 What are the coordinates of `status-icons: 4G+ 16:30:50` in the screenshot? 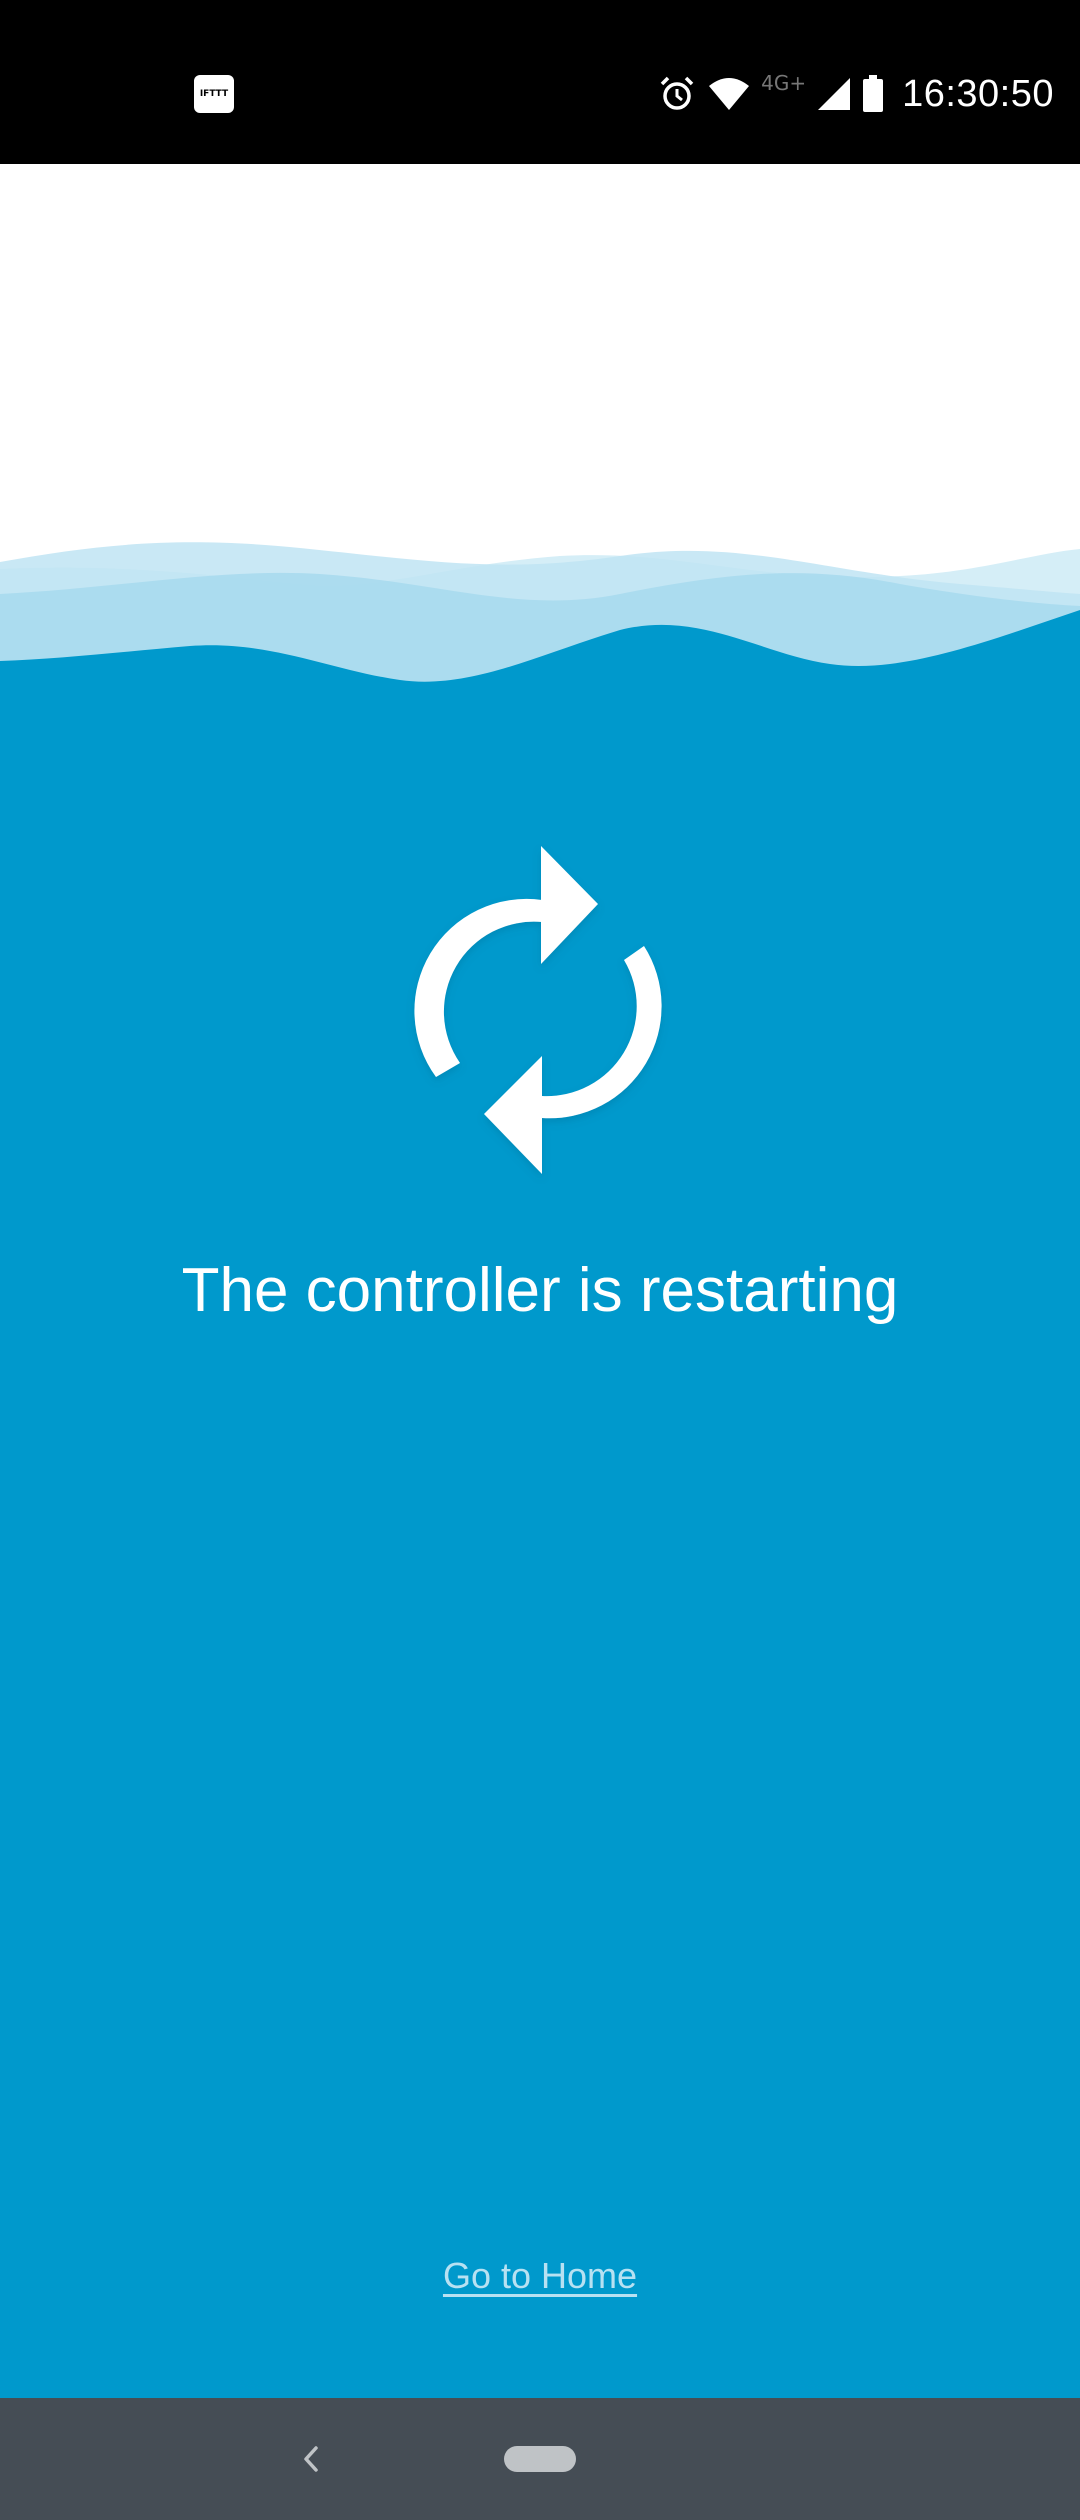 It's located at (855, 94).